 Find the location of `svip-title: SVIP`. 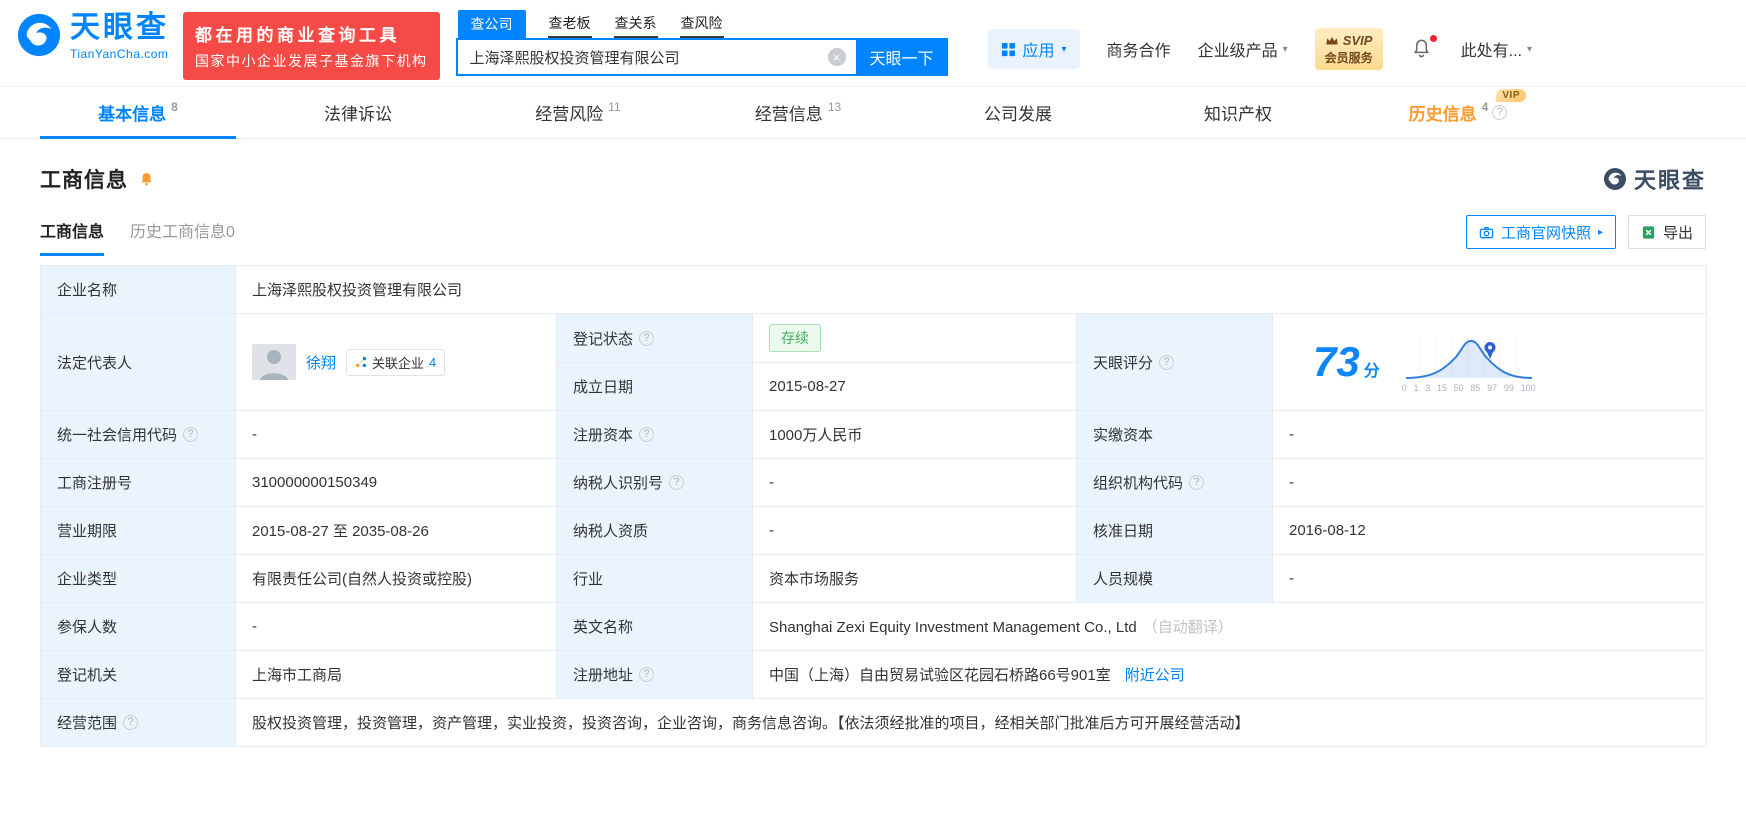

svip-title: SVIP is located at coordinates (1357, 40).